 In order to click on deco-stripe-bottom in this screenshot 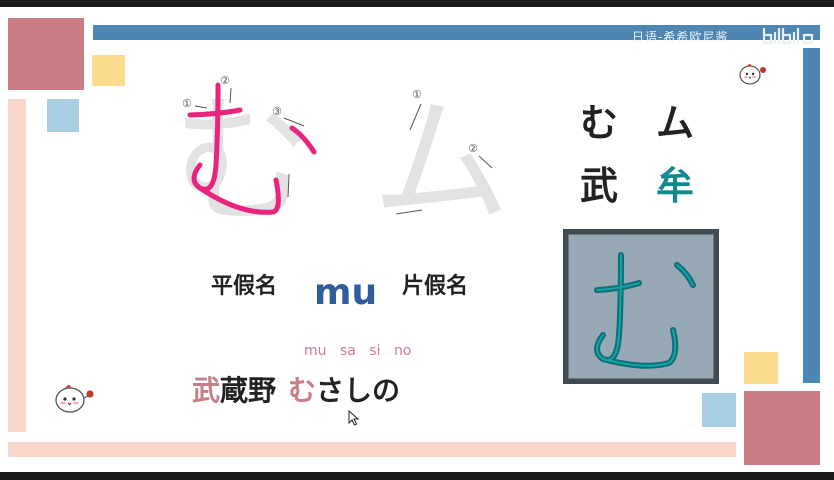, I will do `click(372, 449)`.